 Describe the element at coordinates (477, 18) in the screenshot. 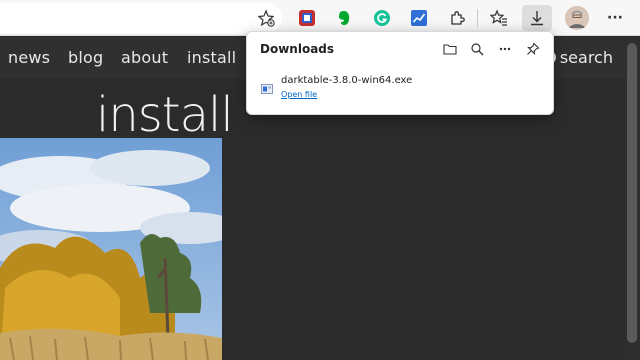

I see `toolbar-divider` at that location.